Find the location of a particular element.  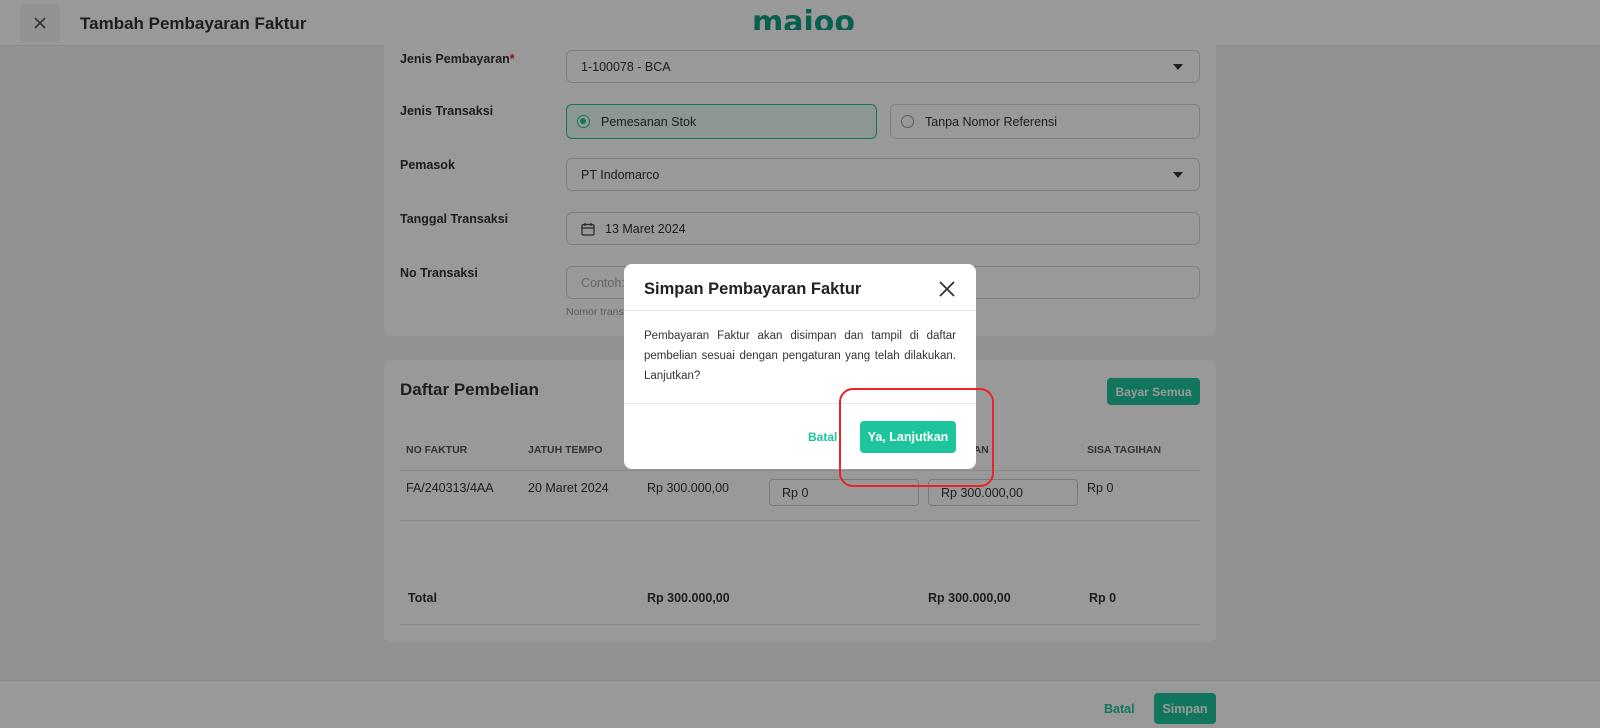

dialog-title: Simpan Pembayaran Faktur is located at coordinates (753, 289).